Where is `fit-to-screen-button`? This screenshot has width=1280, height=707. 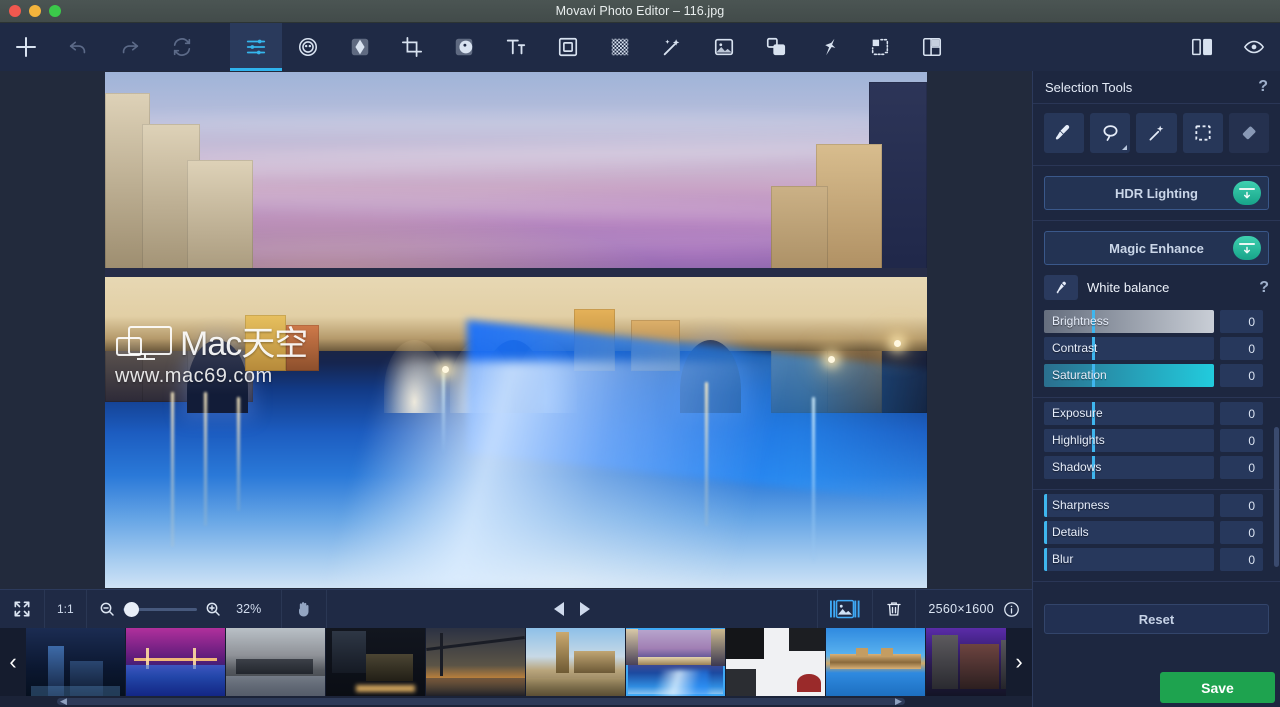 fit-to-screen-button is located at coordinates (22, 609).